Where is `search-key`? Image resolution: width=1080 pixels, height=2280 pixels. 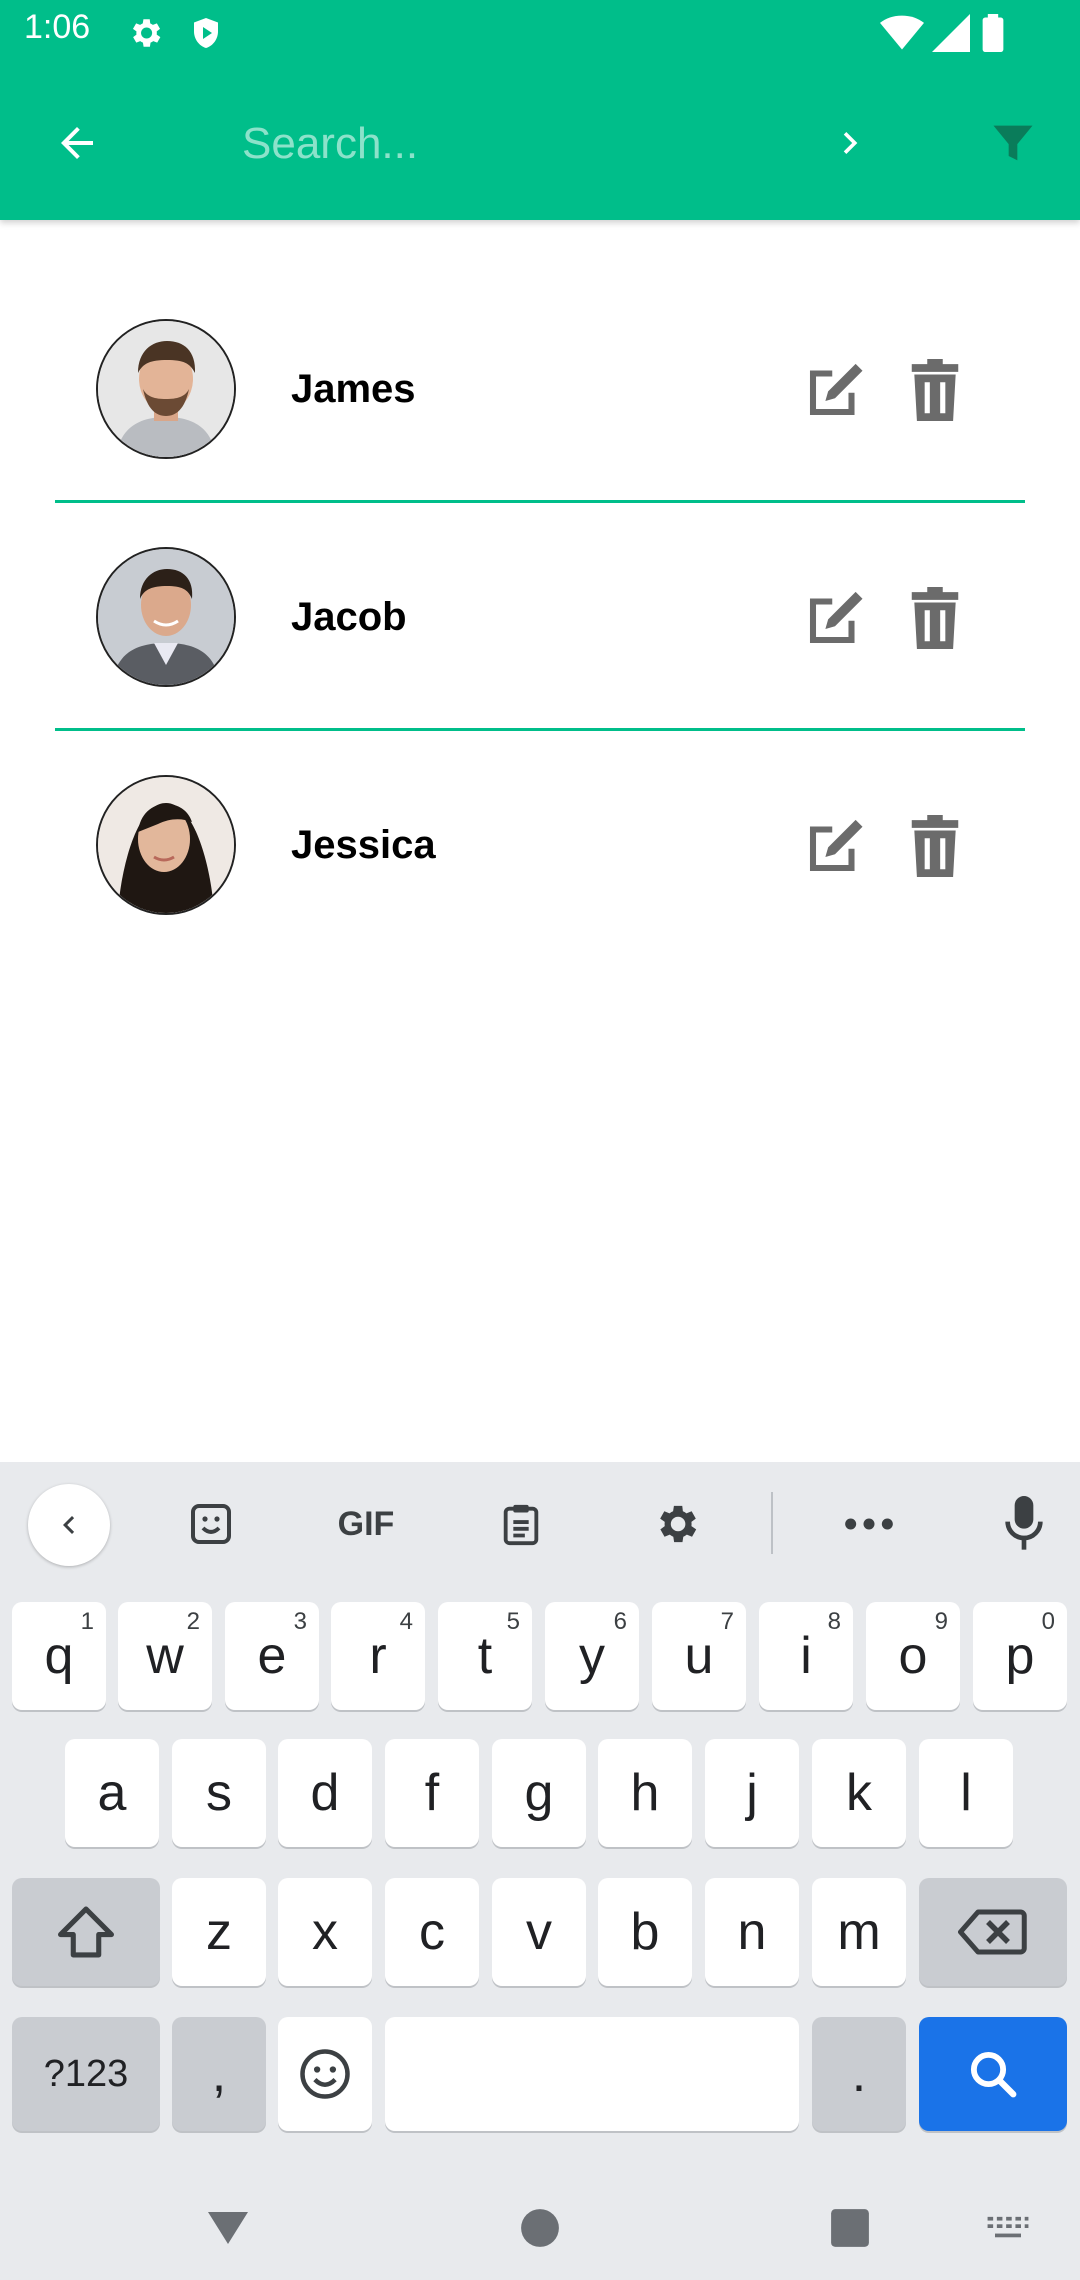 search-key is located at coordinates (993, 2074).